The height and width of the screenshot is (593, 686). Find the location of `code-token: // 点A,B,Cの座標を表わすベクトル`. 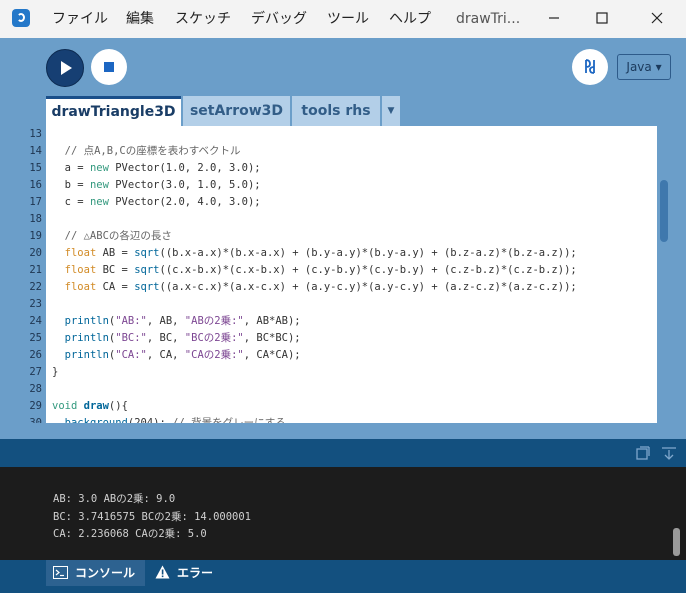

code-token: // 点A,B,Cの座標を表わすベクトル is located at coordinates (146, 151).